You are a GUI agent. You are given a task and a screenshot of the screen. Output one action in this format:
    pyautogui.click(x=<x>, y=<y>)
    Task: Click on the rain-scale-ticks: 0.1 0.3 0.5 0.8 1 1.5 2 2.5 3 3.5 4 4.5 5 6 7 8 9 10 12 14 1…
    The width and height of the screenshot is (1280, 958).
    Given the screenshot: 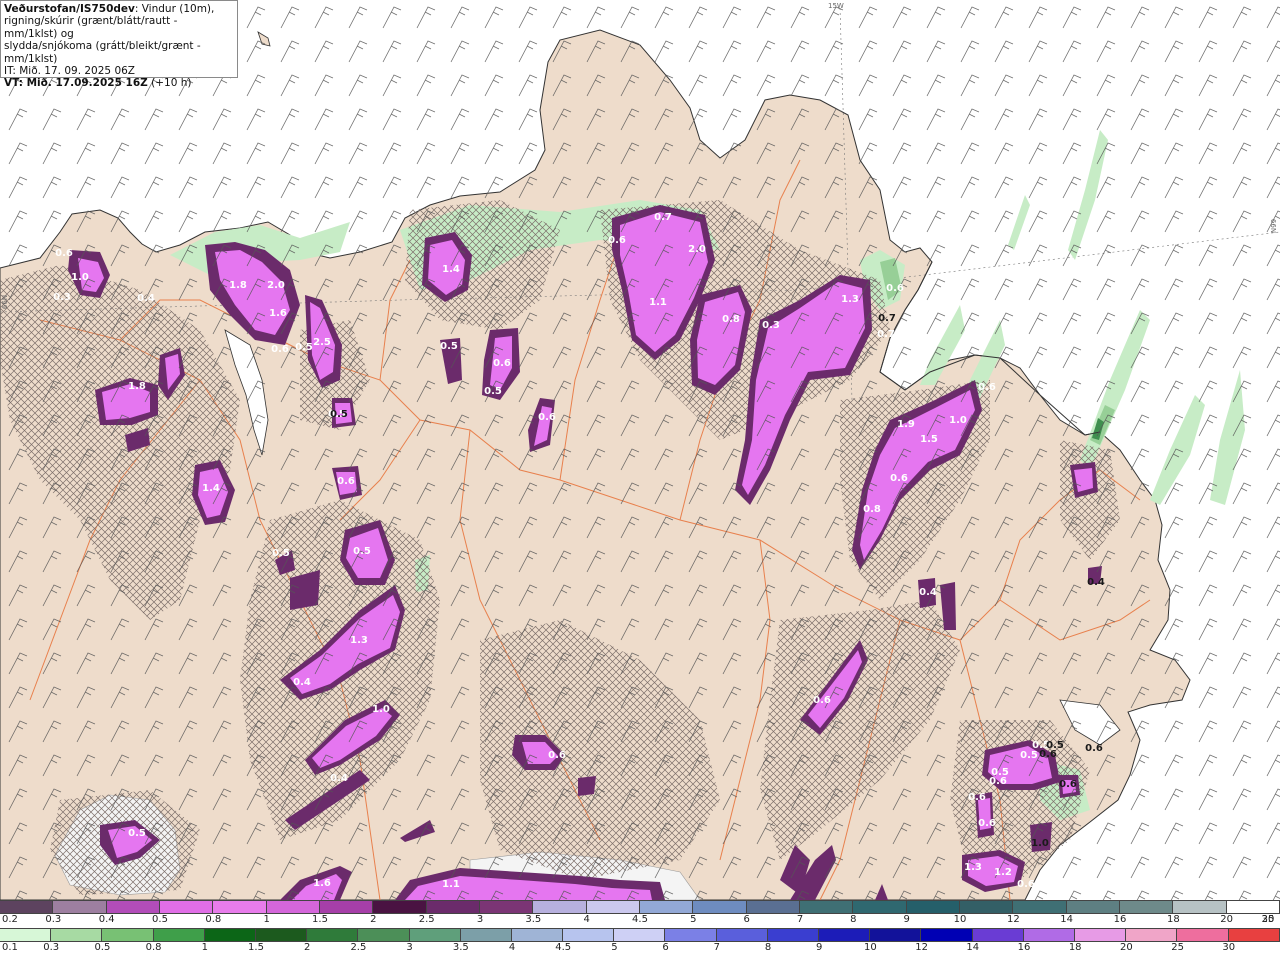 What is the action you would take?
    pyautogui.click(x=640, y=948)
    